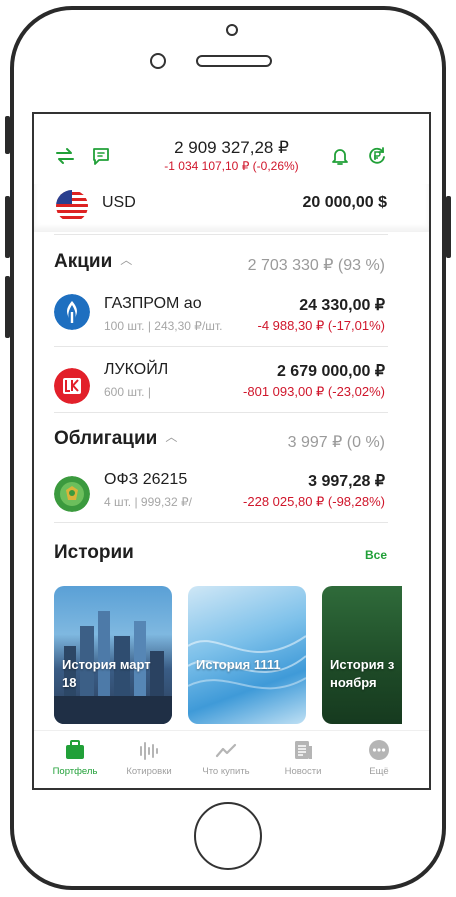 This screenshot has height=897, width=456. What do you see at coordinates (342, 305) in the screenshot?
I see `asset-value: 24 330,00 ₽` at bounding box center [342, 305].